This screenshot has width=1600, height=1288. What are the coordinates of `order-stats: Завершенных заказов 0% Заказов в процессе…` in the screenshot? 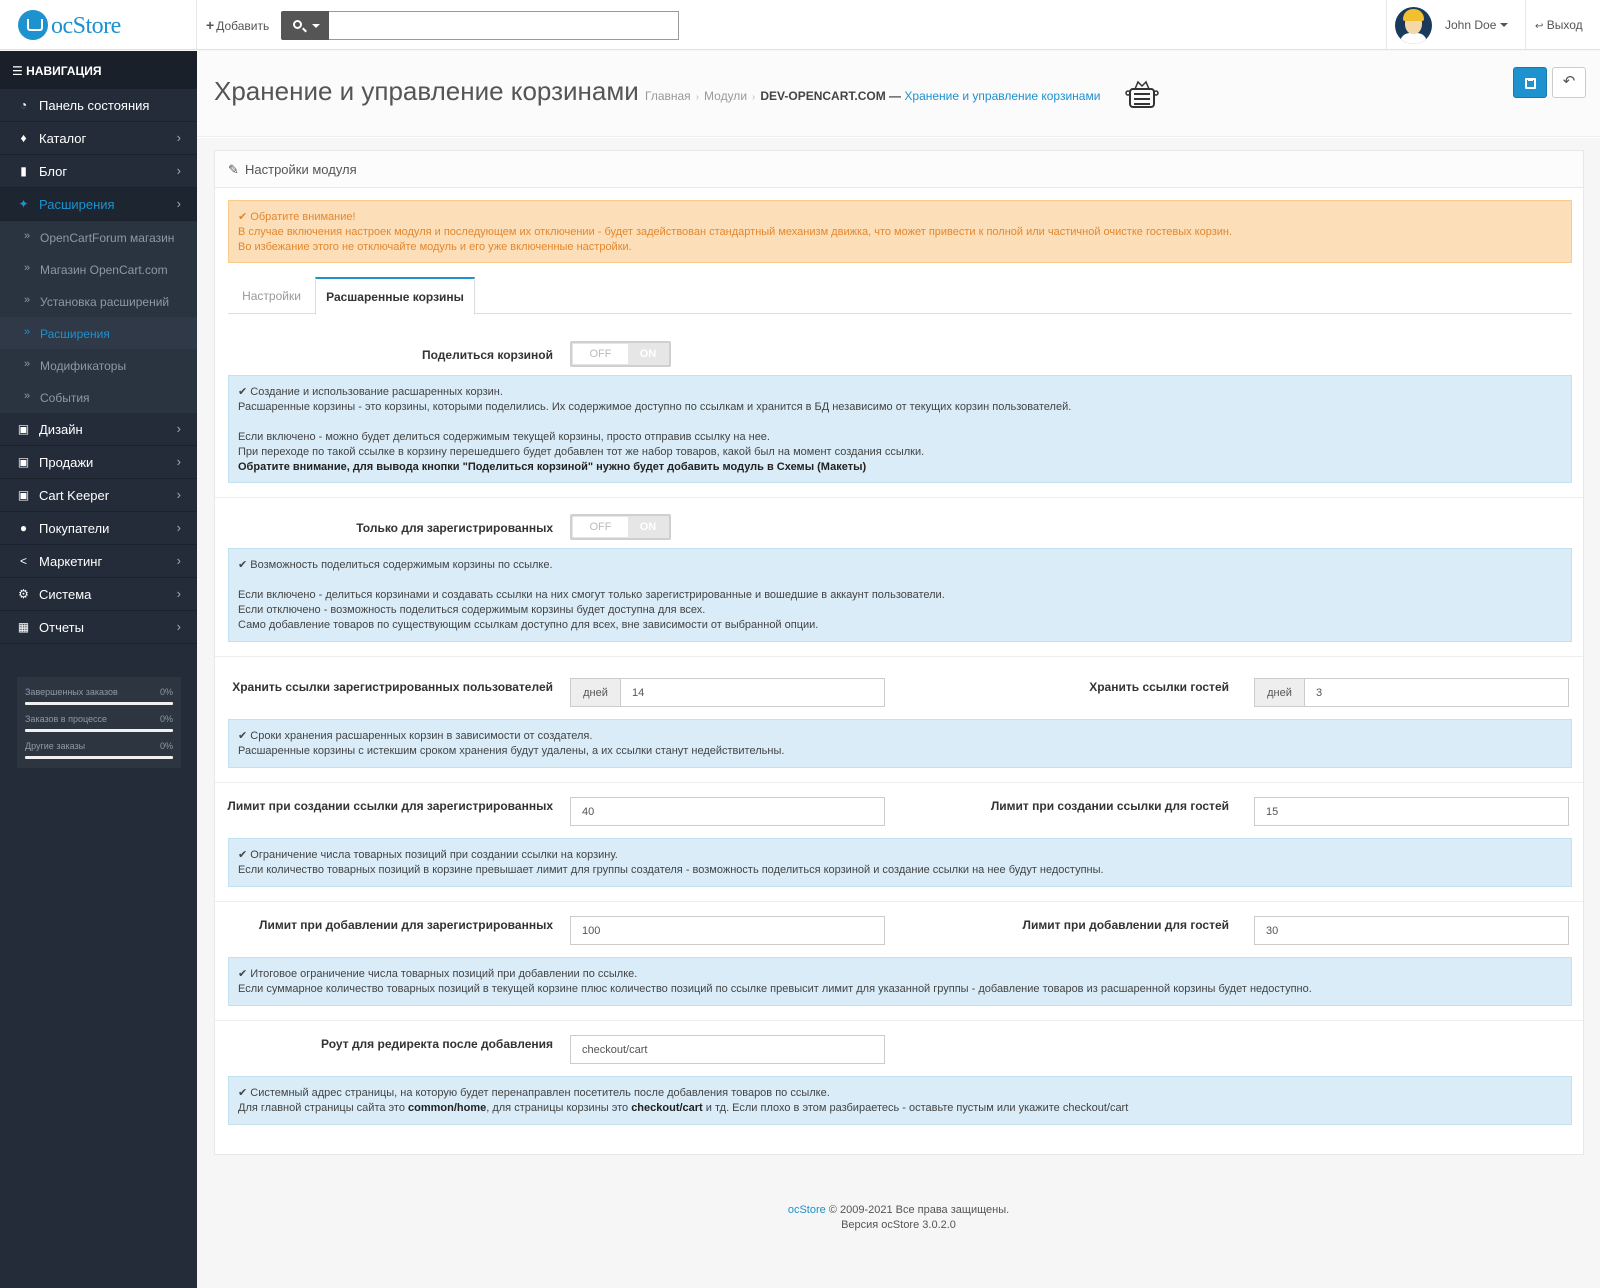 It's located at (99, 722).